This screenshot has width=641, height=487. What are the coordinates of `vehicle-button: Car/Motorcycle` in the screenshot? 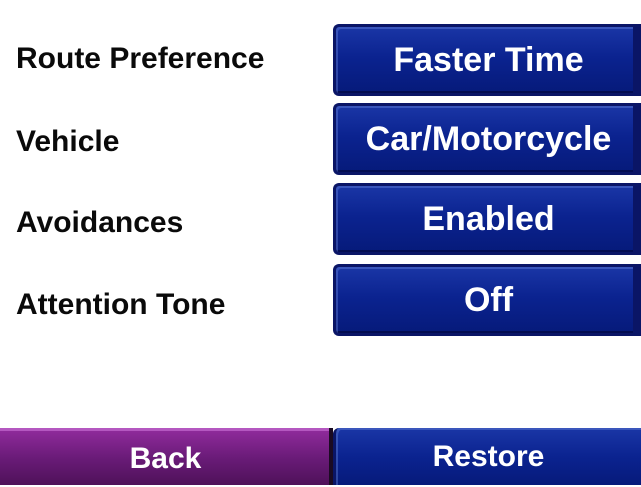 It's located at (487, 139).